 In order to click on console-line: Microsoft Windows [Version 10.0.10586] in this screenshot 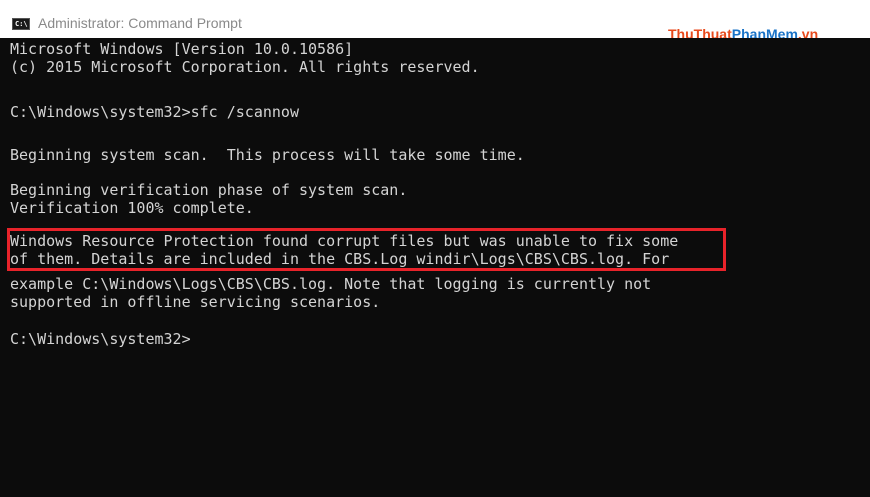, I will do `click(182, 49)`.